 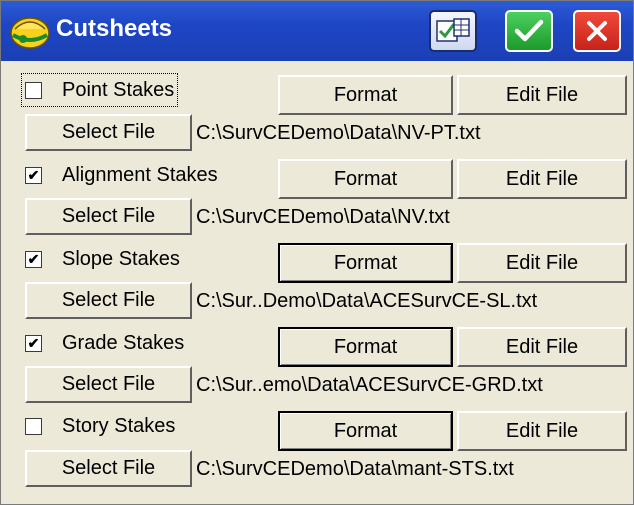 What do you see at coordinates (118, 89) in the screenshot?
I see `checkbox-label: Point Stakes` at bounding box center [118, 89].